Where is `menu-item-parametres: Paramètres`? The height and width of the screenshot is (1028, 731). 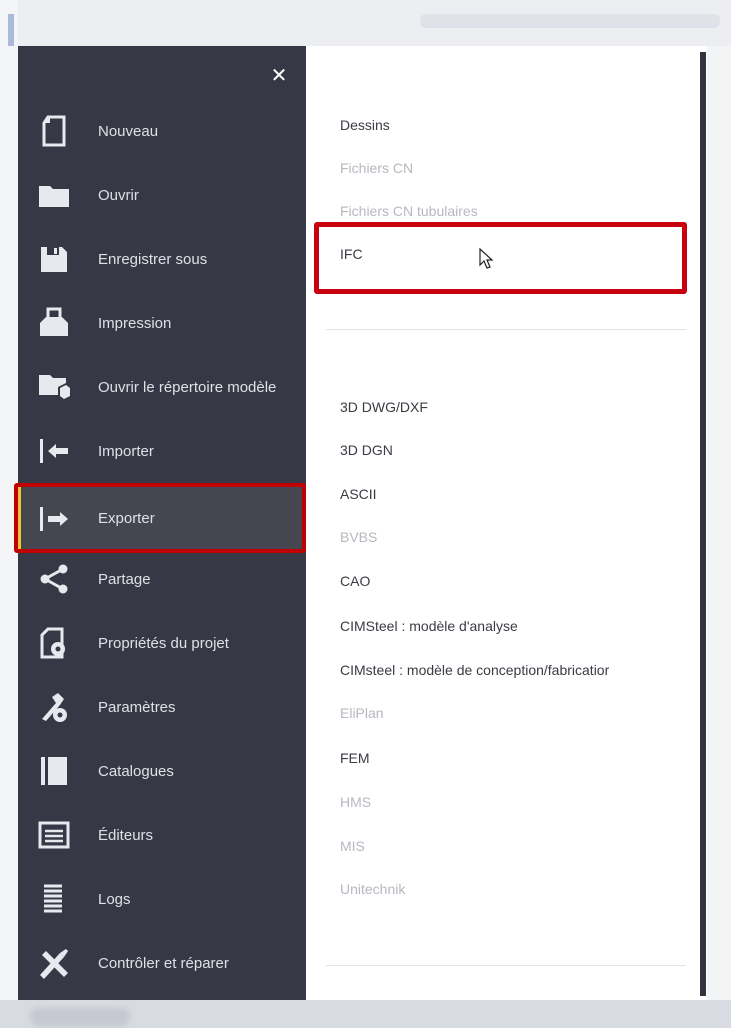
menu-item-parametres: Paramètres is located at coordinates (162, 707).